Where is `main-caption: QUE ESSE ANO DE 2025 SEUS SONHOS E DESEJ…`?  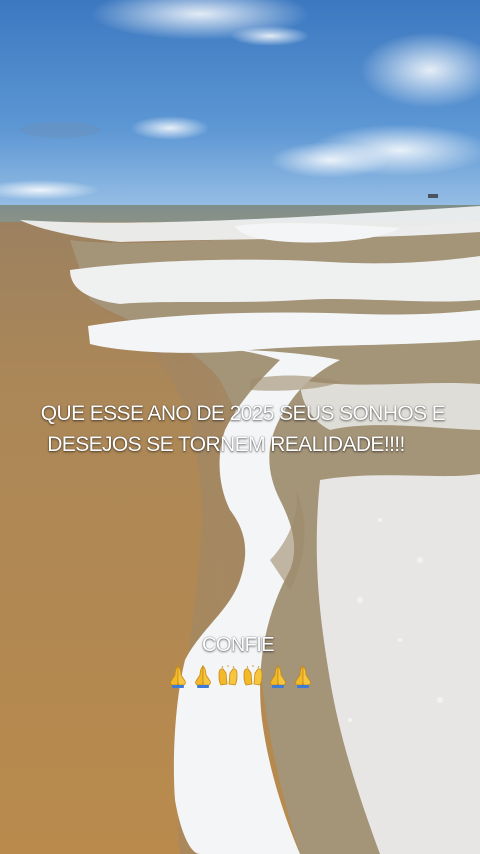
main-caption: QUE ESSE ANO DE 2025 SEUS SONHOS E DESEJ… is located at coordinates (240, 429).